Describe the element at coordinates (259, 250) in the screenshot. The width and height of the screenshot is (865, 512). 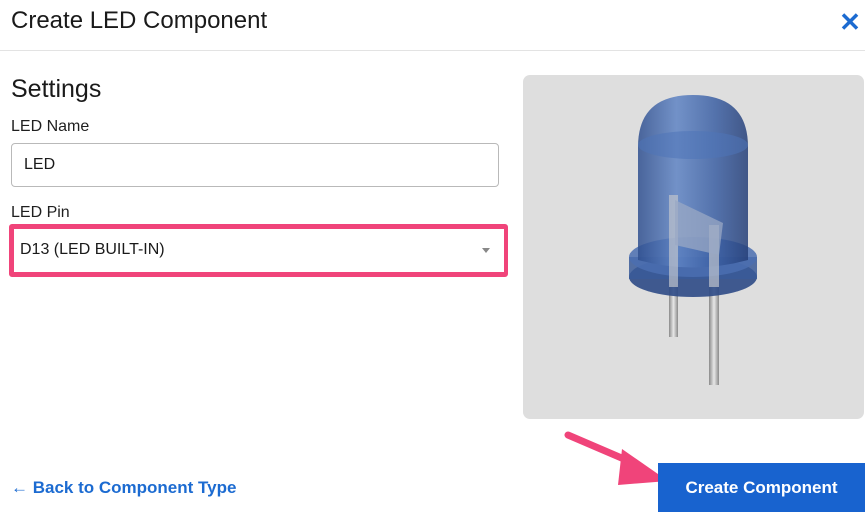
I see `led-pin-select: D13 (LED BUILT-IN)` at that location.